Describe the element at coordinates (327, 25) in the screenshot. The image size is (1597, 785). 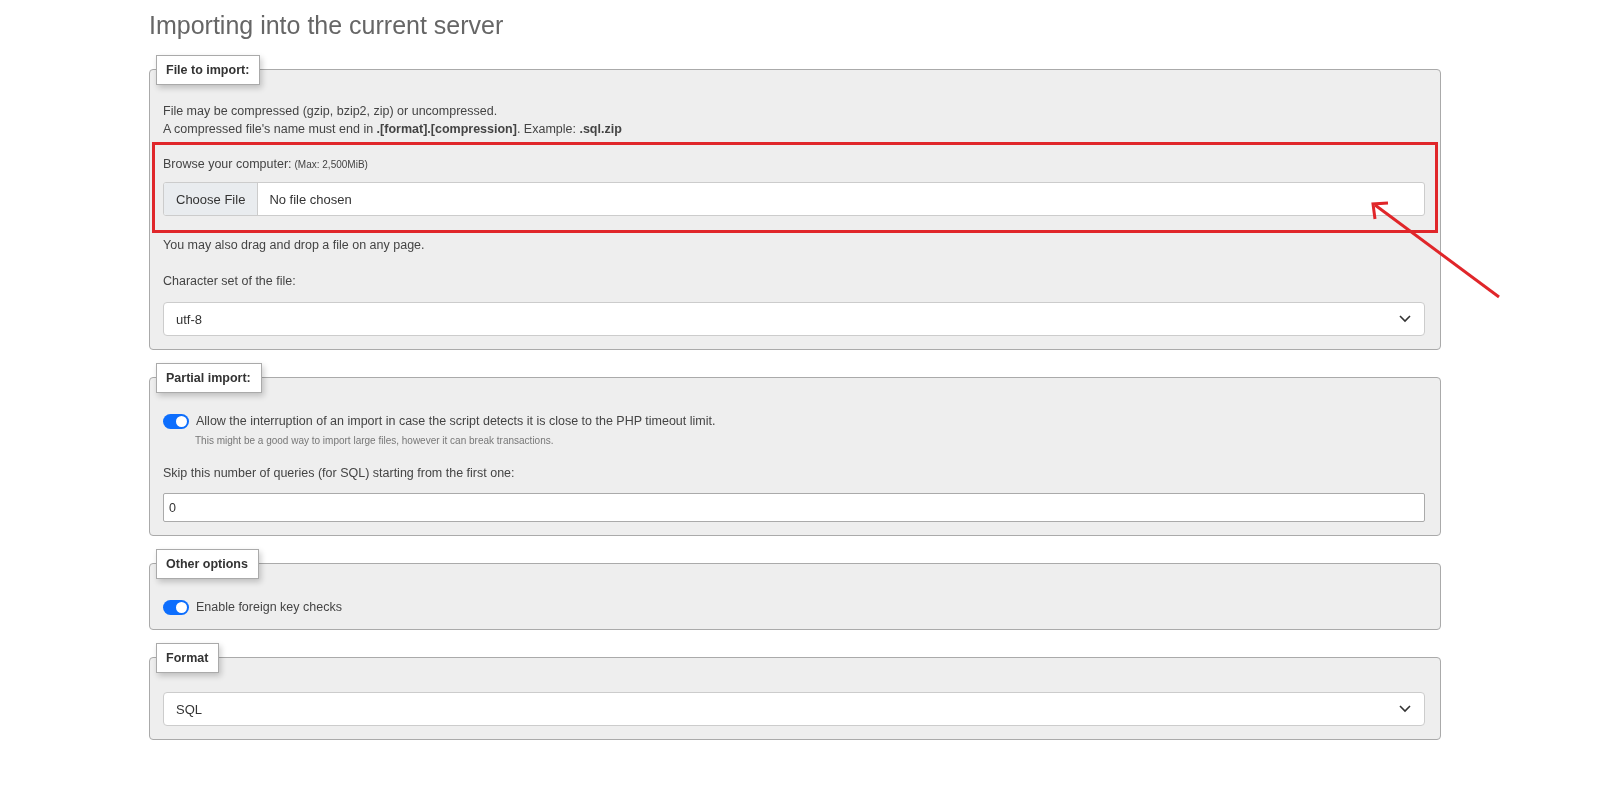
I see `page-title: Importing into the current server` at that location.